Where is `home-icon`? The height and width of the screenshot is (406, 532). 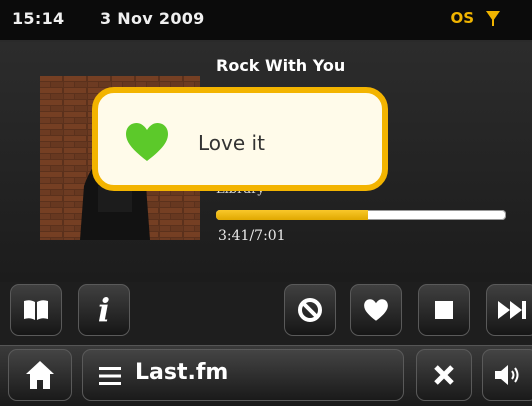 home-icon is located at coordinates (40, 375).